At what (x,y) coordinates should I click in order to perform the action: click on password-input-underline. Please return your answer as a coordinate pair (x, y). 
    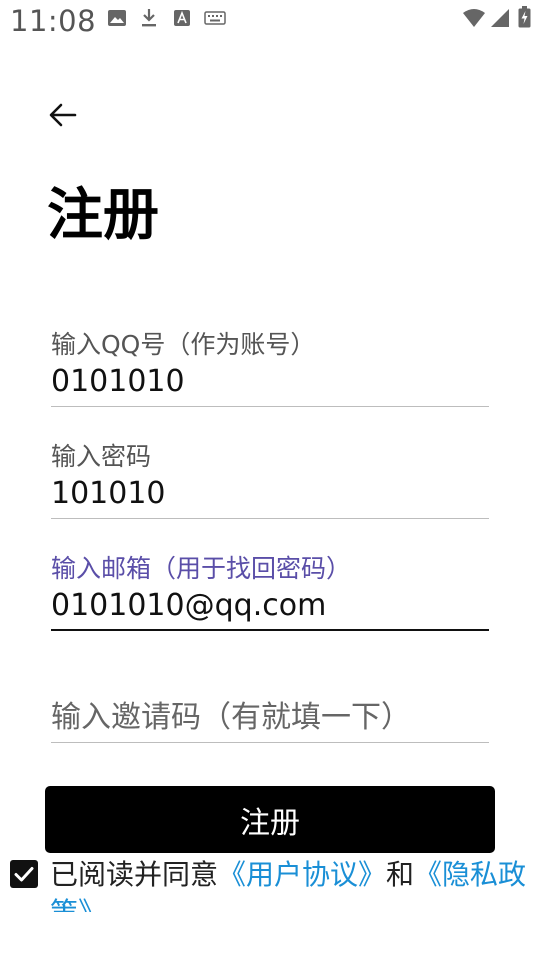
    Looking at the image, I should click on (270, 518).